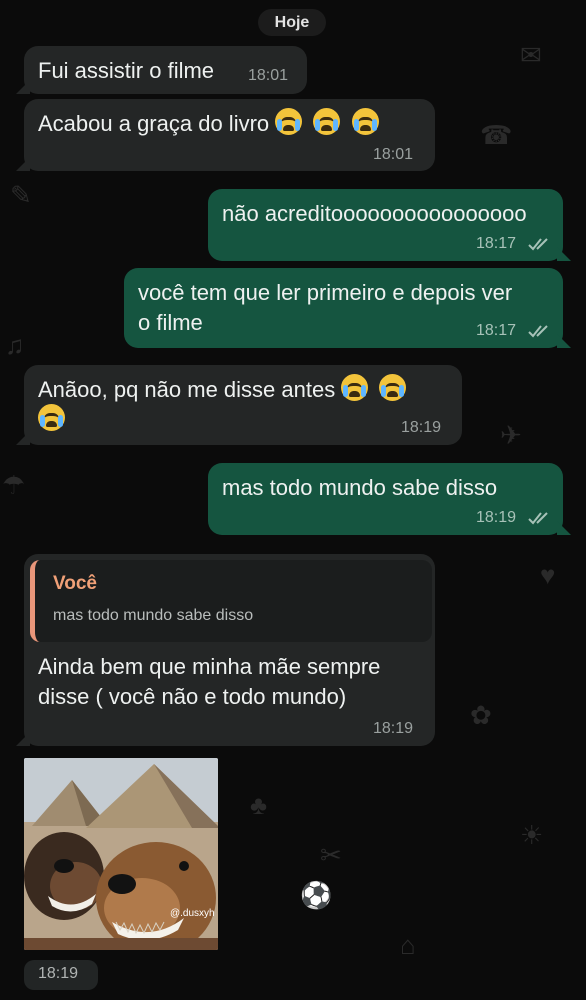 Image resolution: width=586 pixels, height=1000 pixels. I want to click on quoted-author: Você, so click(75, 583).